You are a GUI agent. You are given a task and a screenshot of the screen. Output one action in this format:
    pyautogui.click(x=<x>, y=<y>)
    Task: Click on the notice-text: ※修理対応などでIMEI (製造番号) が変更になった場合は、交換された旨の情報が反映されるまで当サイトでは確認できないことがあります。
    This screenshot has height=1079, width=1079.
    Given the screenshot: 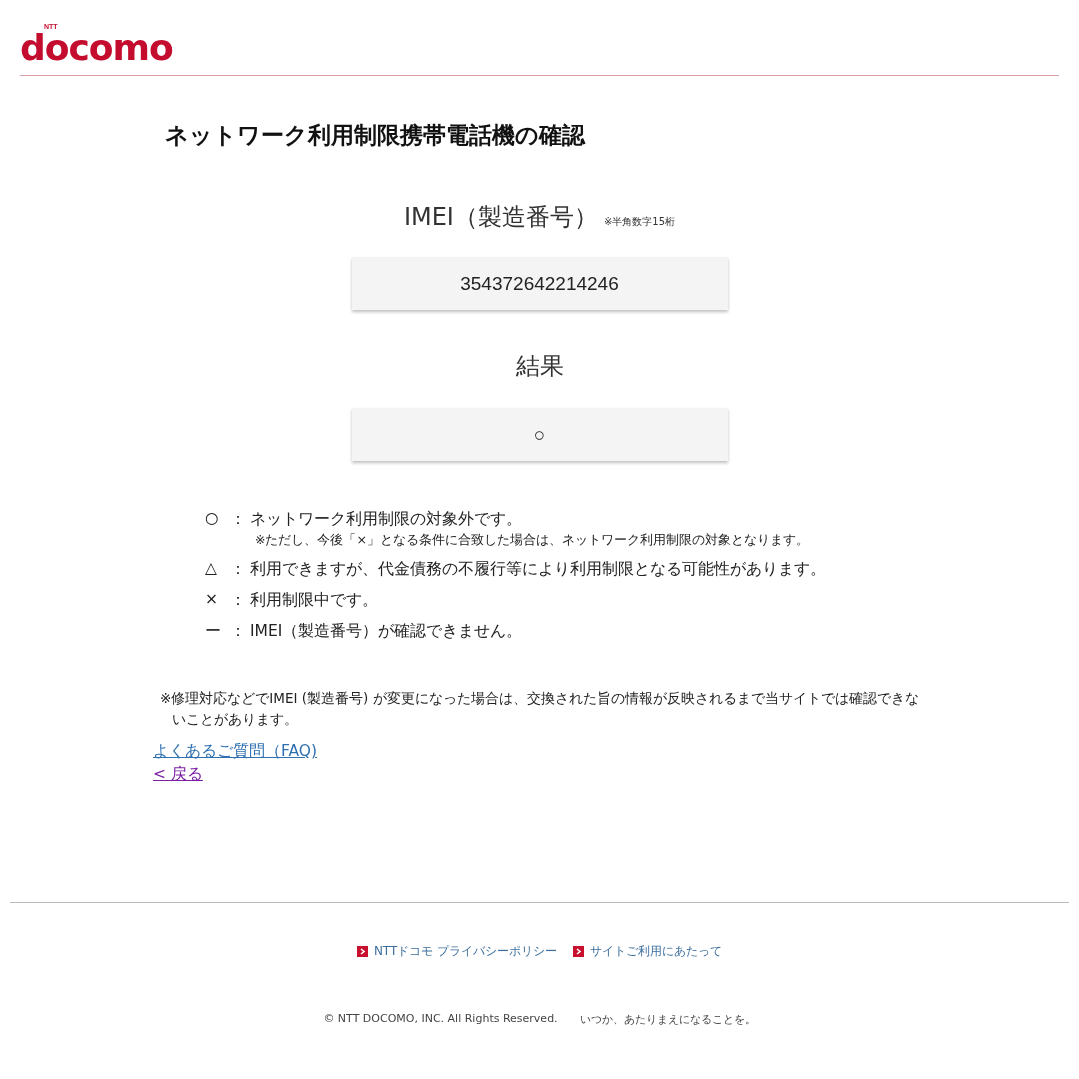 What is the action you would take?
    pyautogui.click(x=540, y=709)
    